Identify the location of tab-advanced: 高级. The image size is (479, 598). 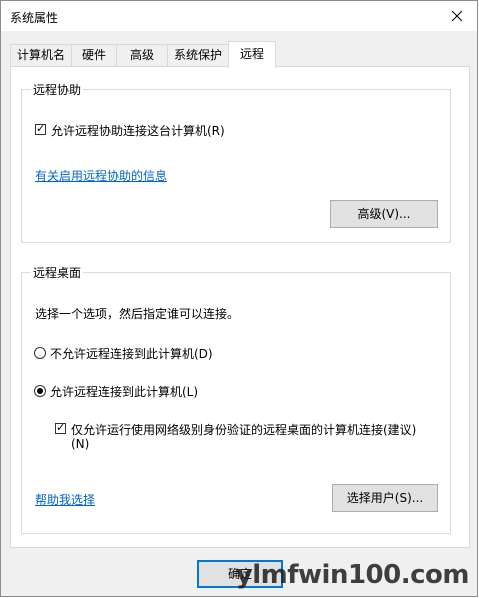
(142, 55).